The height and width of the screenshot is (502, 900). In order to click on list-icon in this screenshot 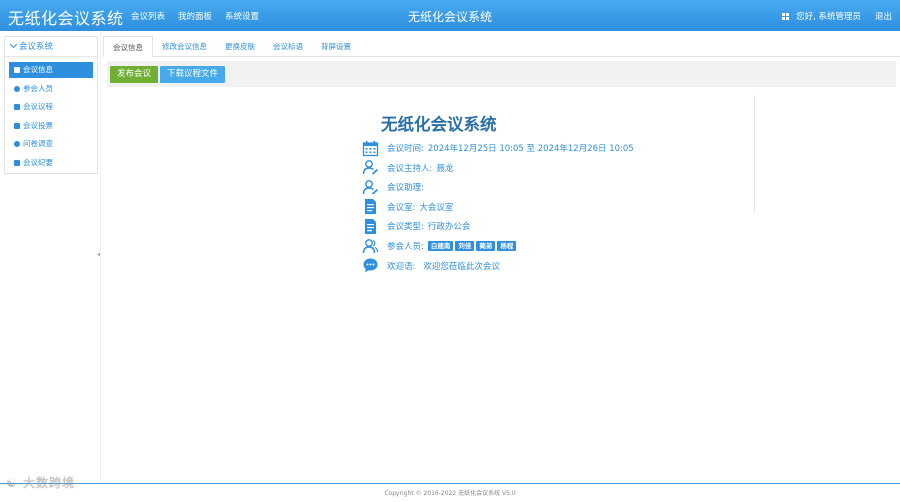, I will do `click(17, 70)`.